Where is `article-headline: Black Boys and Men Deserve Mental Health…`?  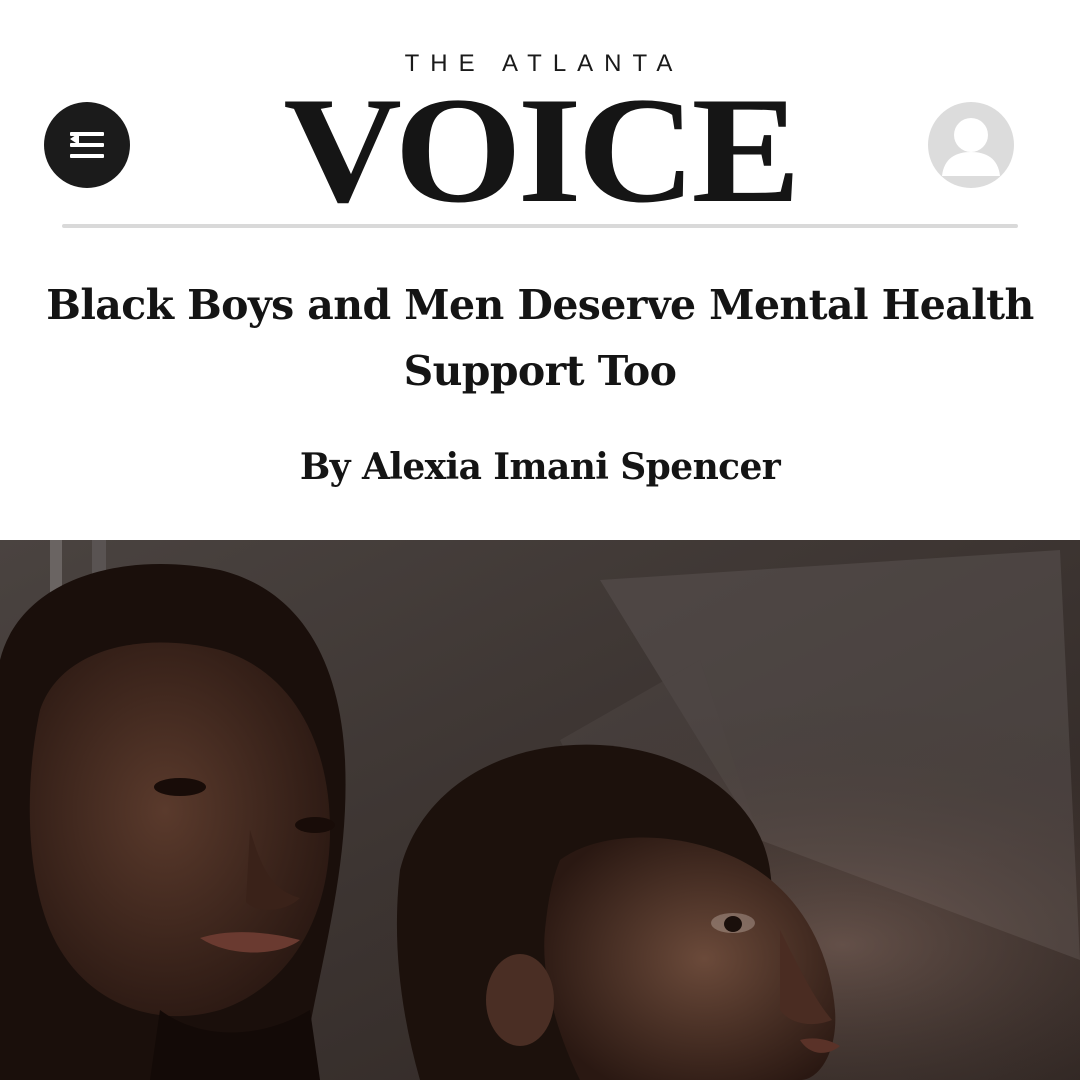
article-headline: Black Boys and Men Deserve Mental Health… is located at coordinates (540, 338).